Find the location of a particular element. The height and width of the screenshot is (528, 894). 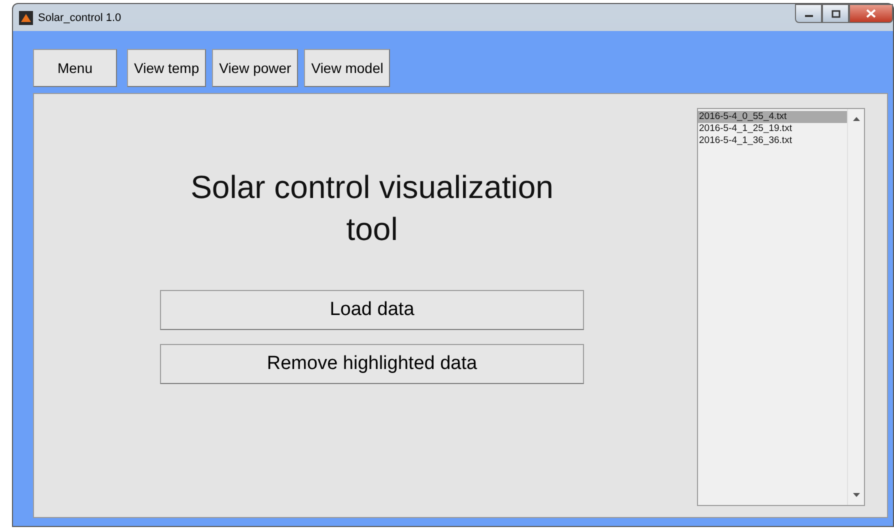

heading: Solar control visualization tool is located at coordinates (372, 208).